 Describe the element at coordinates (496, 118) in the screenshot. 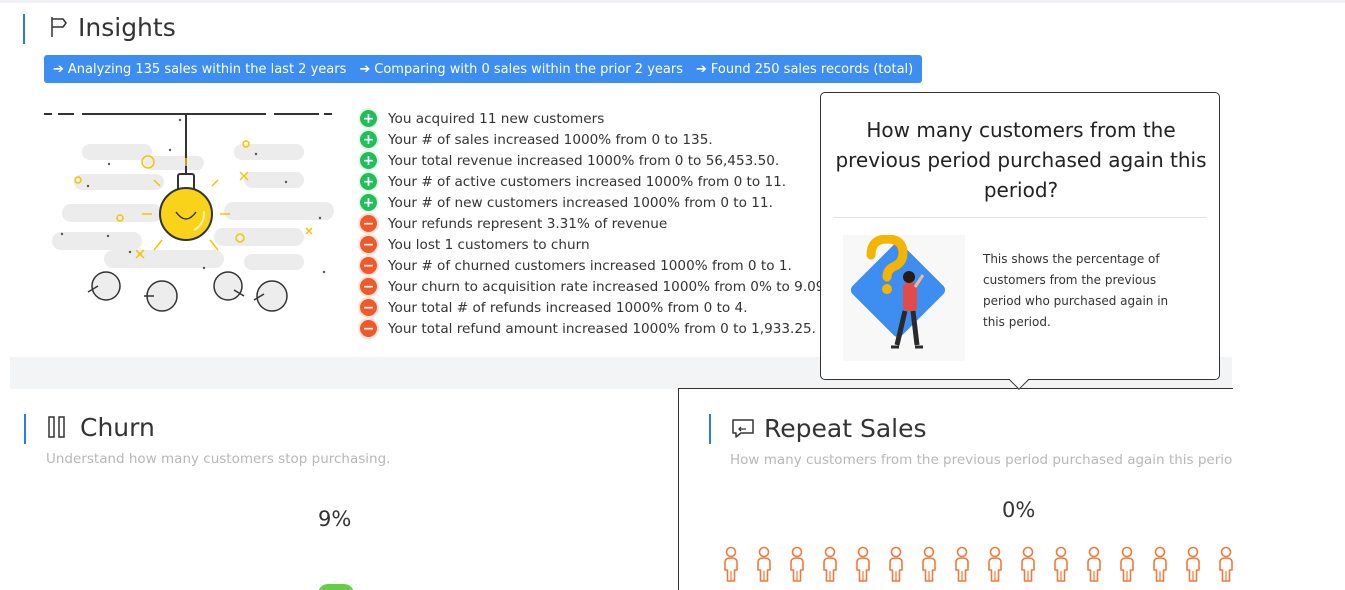

I see `insight-text: You acquired 11 new customers` at that location.